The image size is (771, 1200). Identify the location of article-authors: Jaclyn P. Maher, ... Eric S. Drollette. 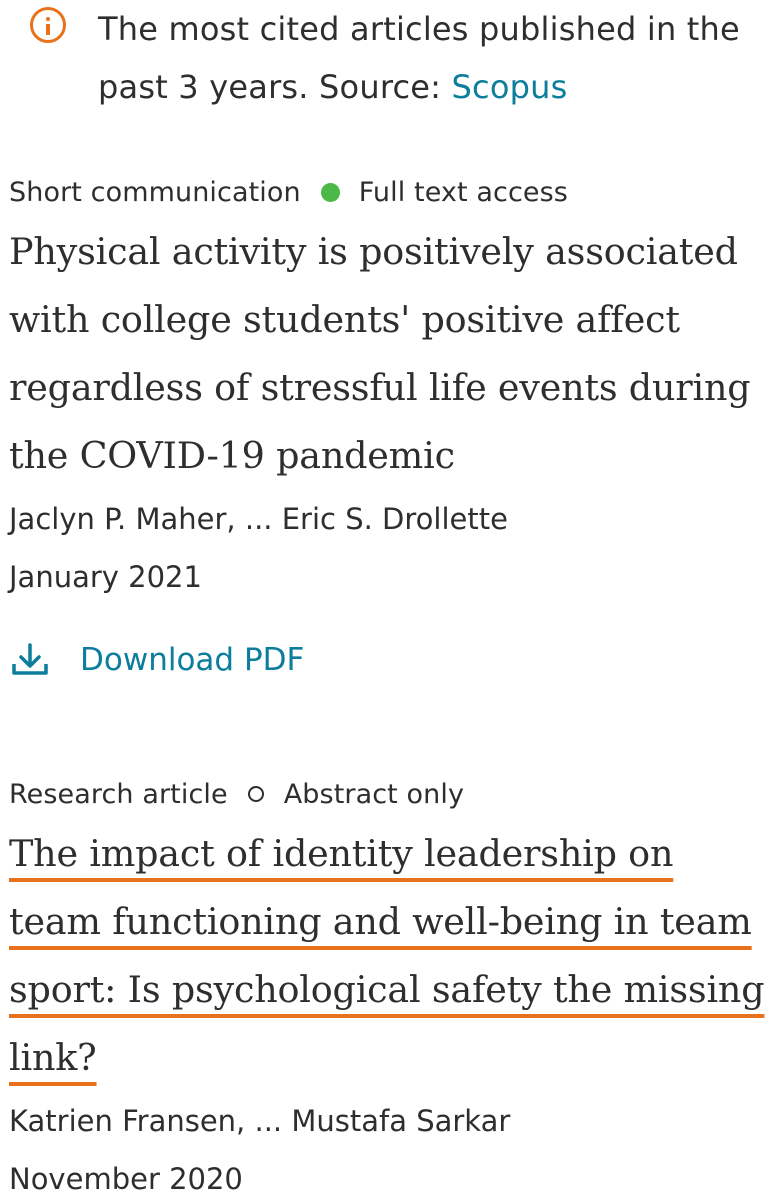
(258, 519).